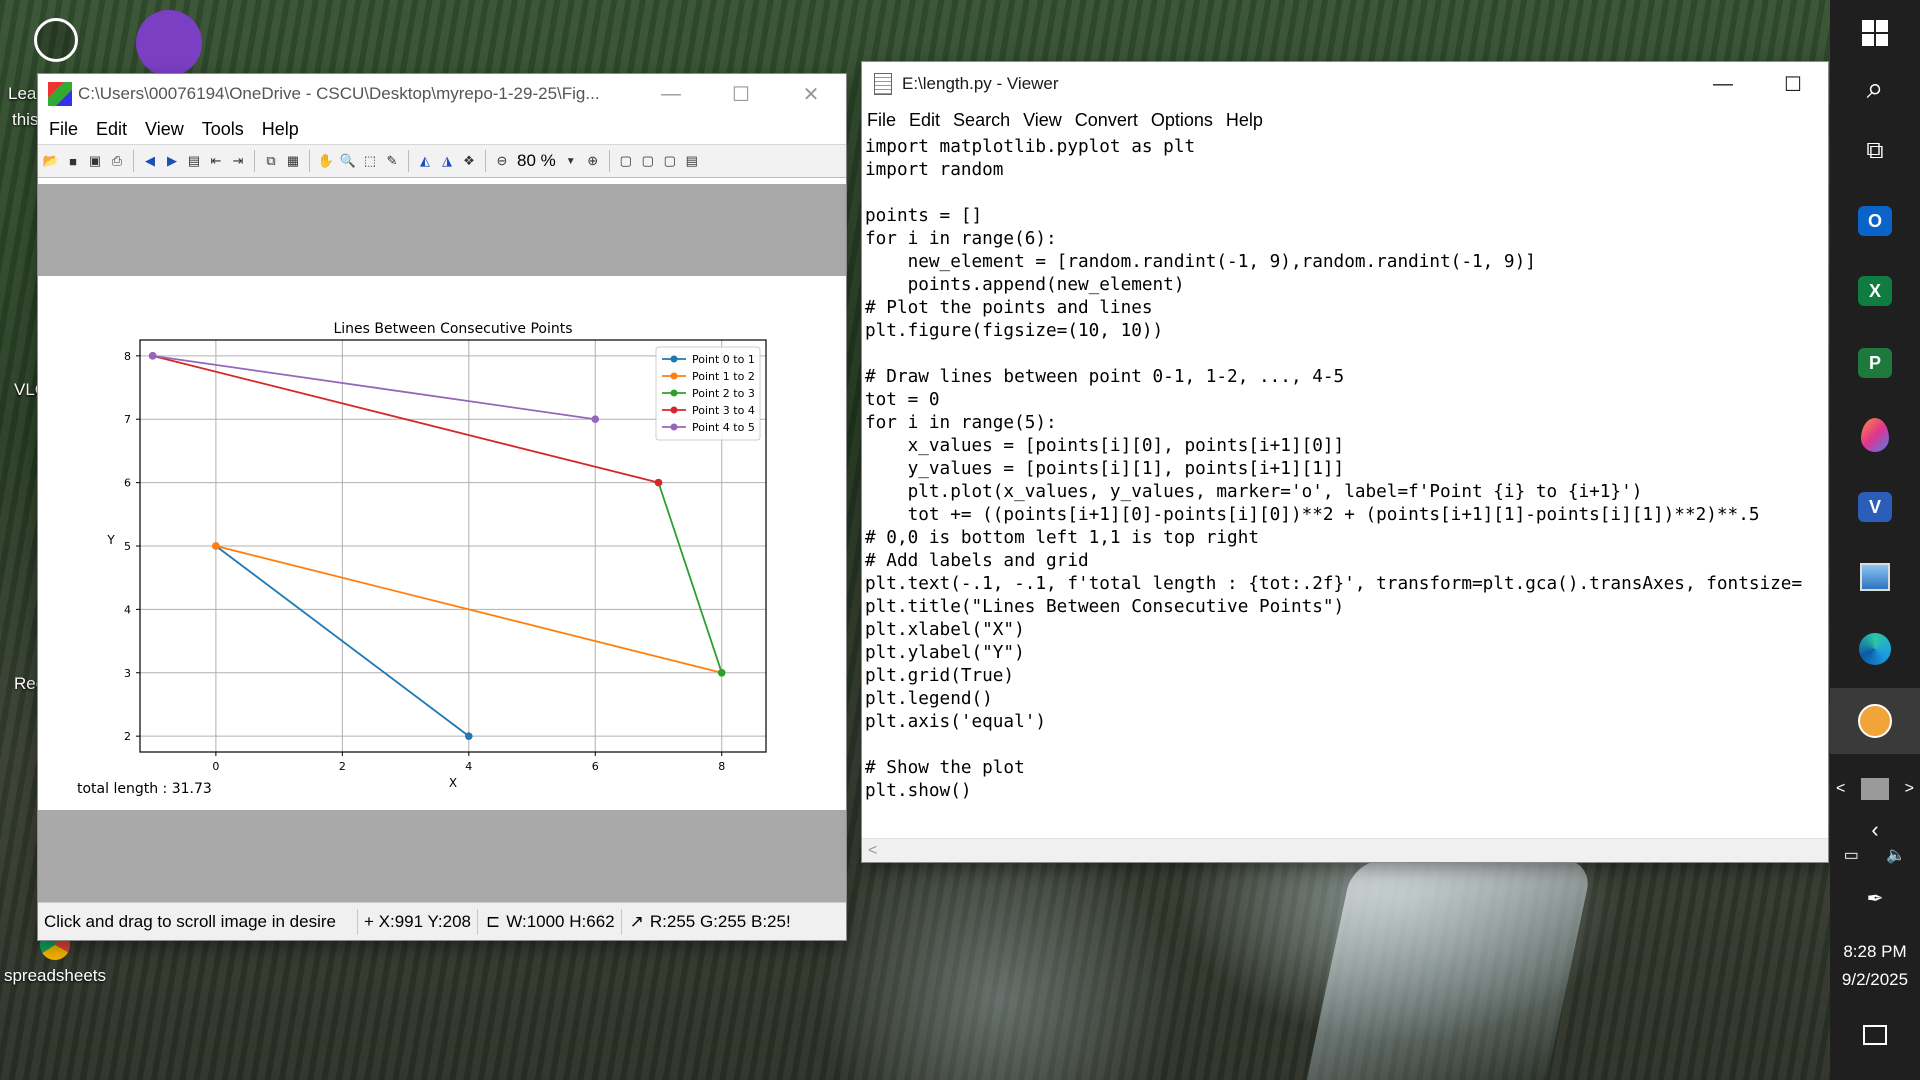 The width and height of the screenshot is (1920, 1080). What do you see at coordinates (1875, 829) in the screenshot?
I see `chevron-left-icon: ‹` at bounding box center [1875, 829].